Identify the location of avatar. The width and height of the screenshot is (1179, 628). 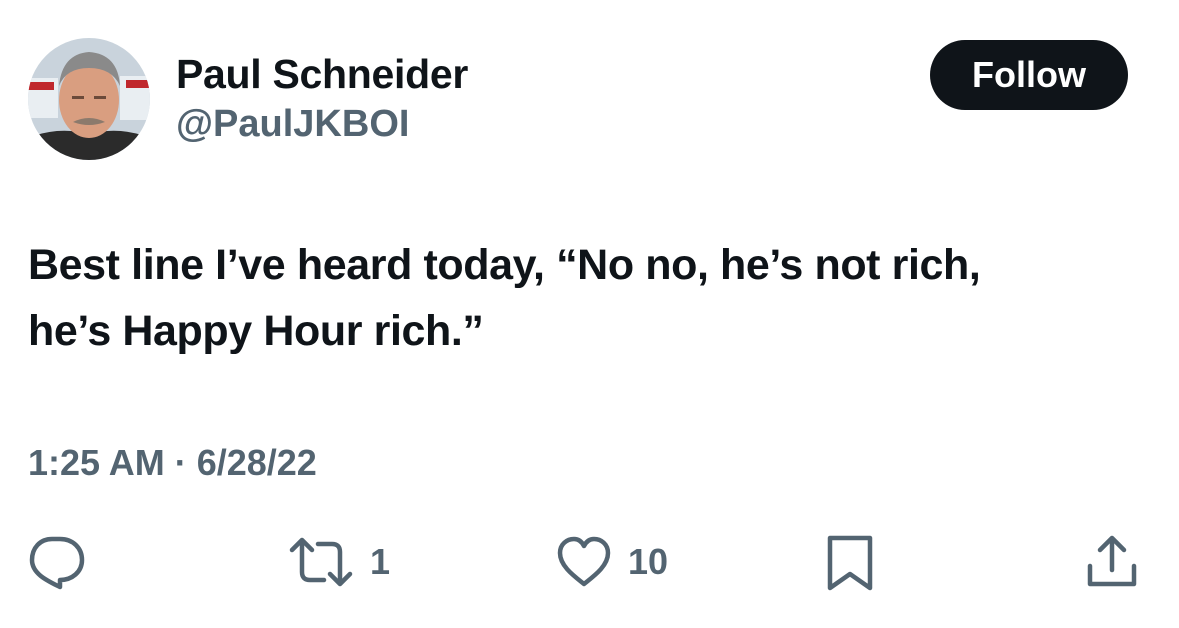
(89, 99).